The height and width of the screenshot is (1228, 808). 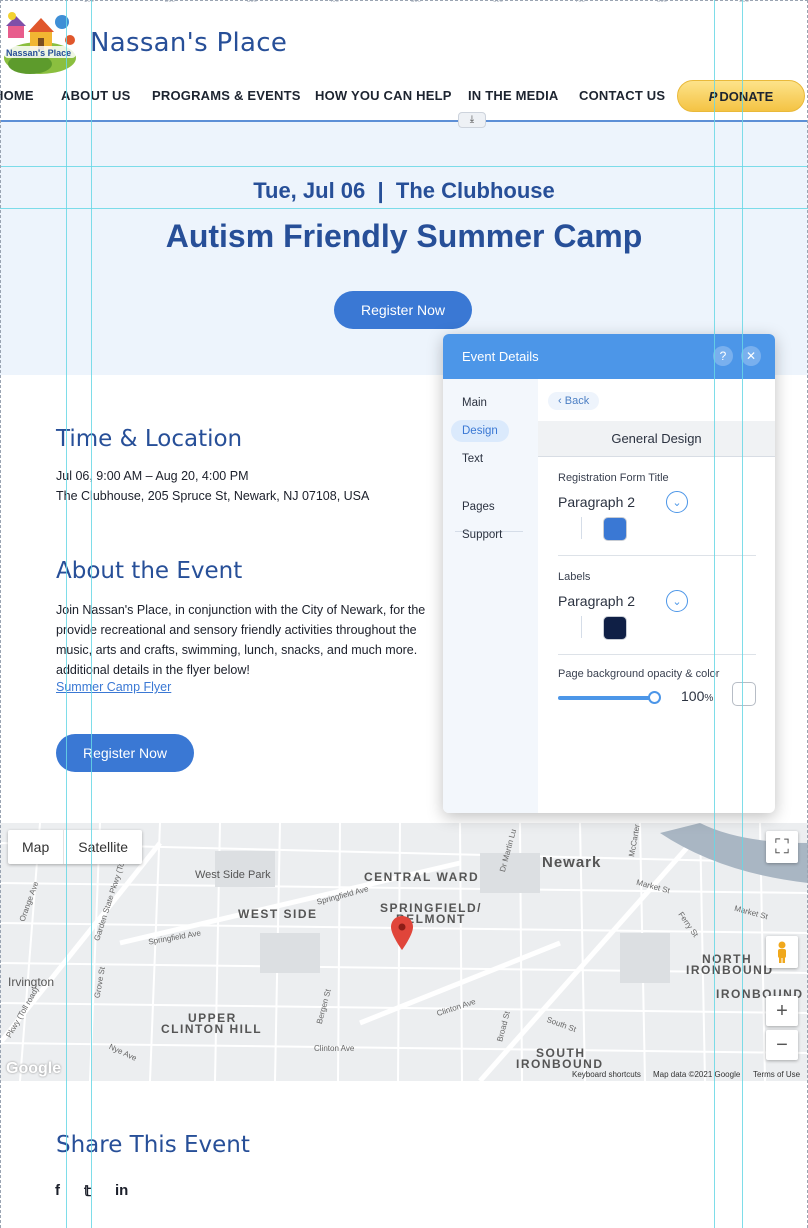 I want to click on opacity-slider-handle, so click(x=654, y=697).